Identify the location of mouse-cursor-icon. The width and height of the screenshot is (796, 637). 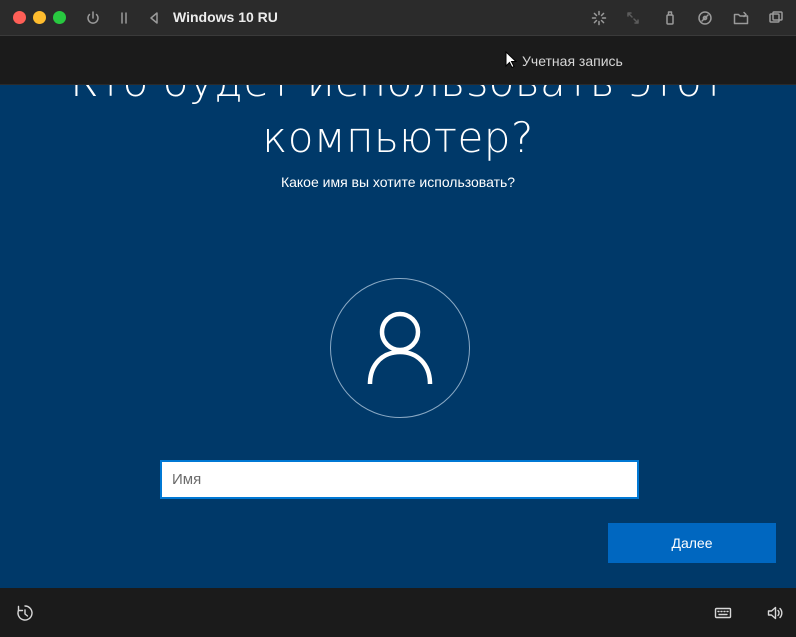
(511, 60).